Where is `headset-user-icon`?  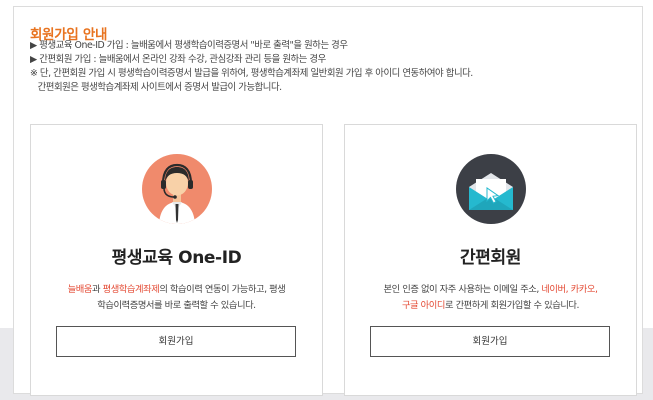 headset-user-icon is located at coordinates (176, 189).